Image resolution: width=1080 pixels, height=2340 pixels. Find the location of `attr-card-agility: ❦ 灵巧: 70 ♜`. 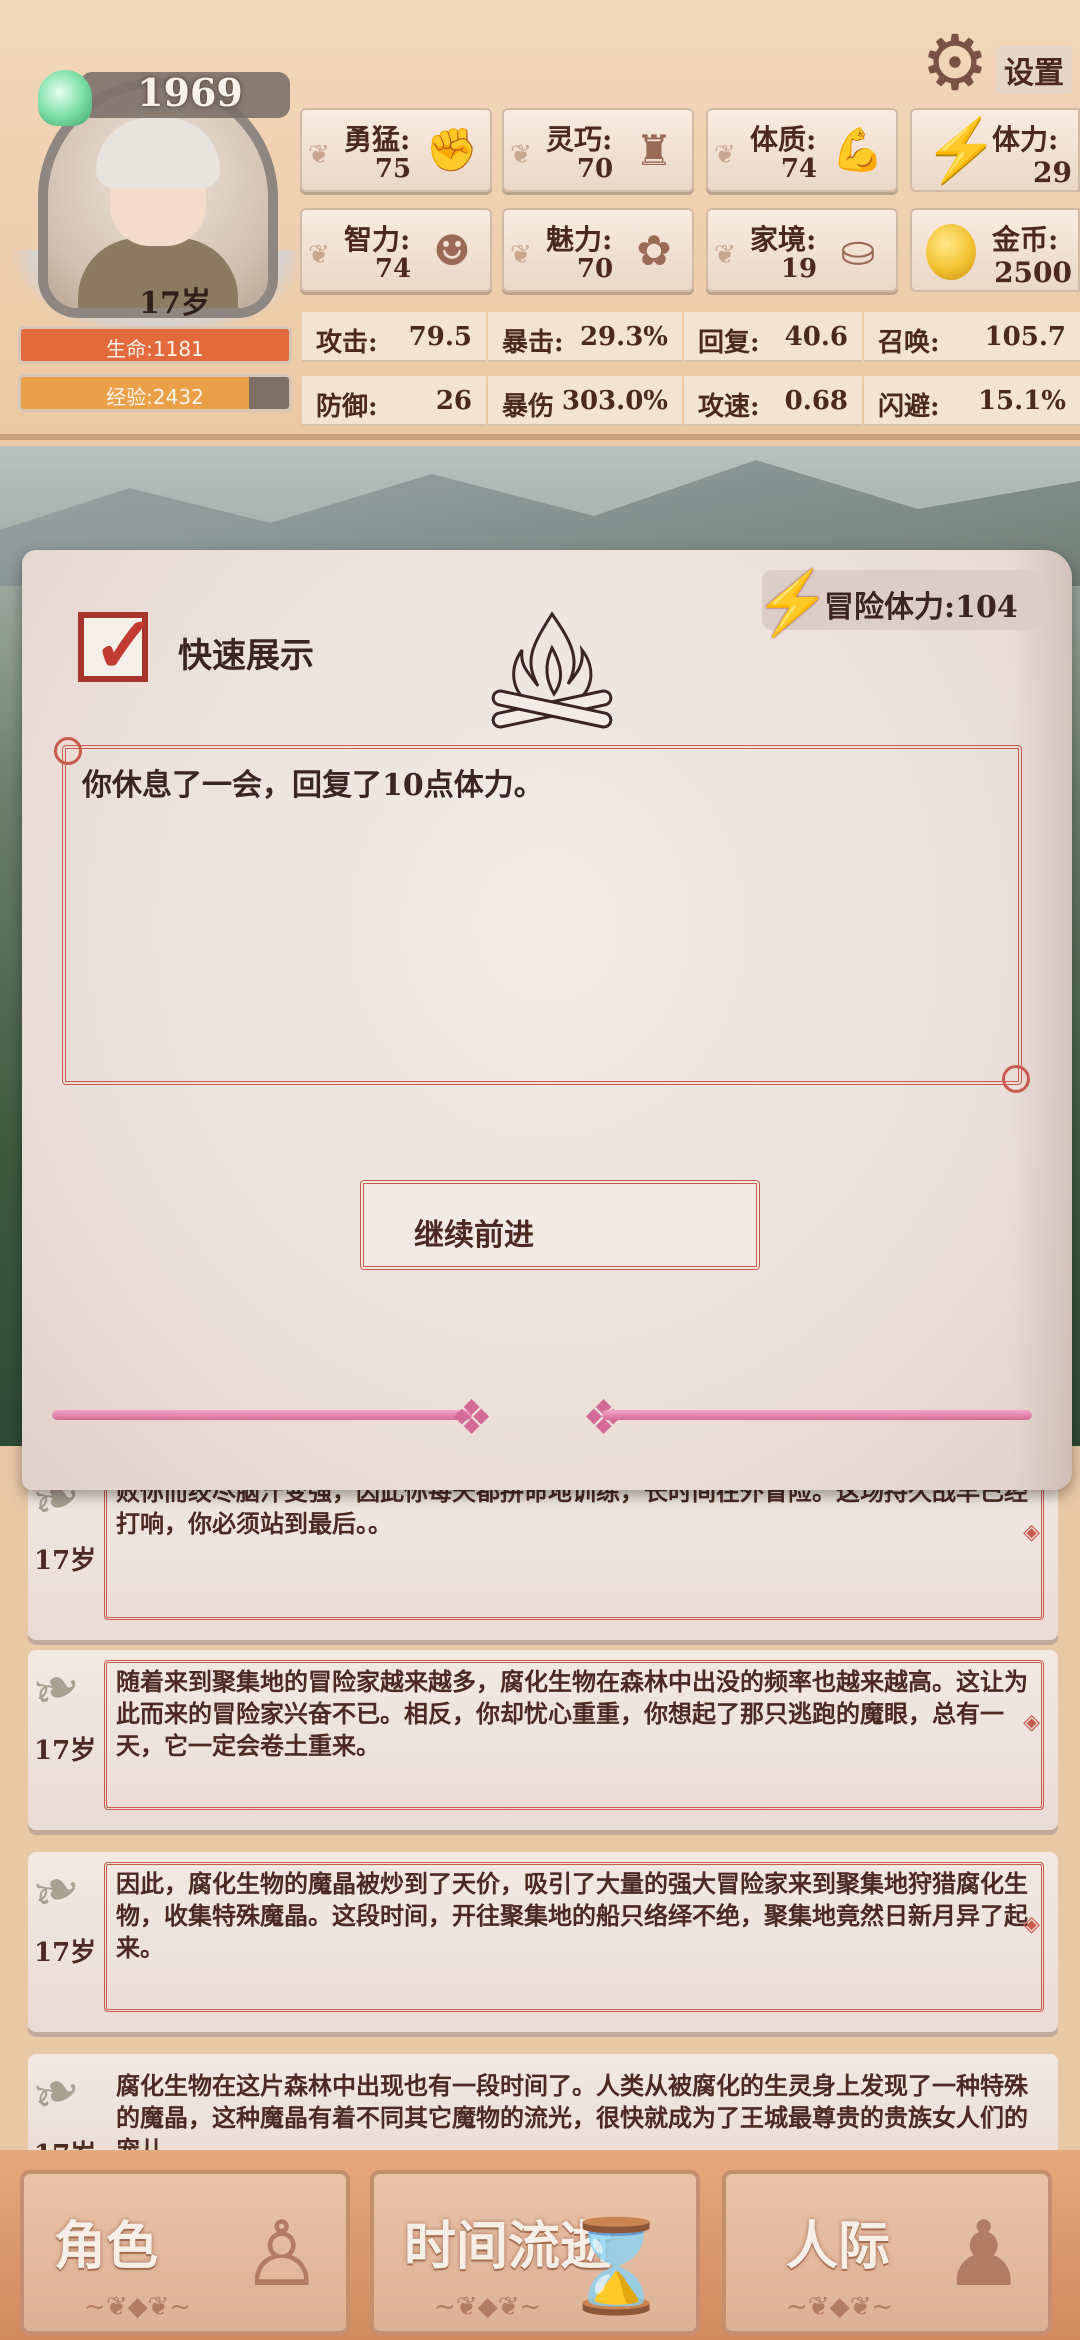

attr-card-agility: ❦ 灵巧: 70 ♜ is located at coordinates (598, 150).